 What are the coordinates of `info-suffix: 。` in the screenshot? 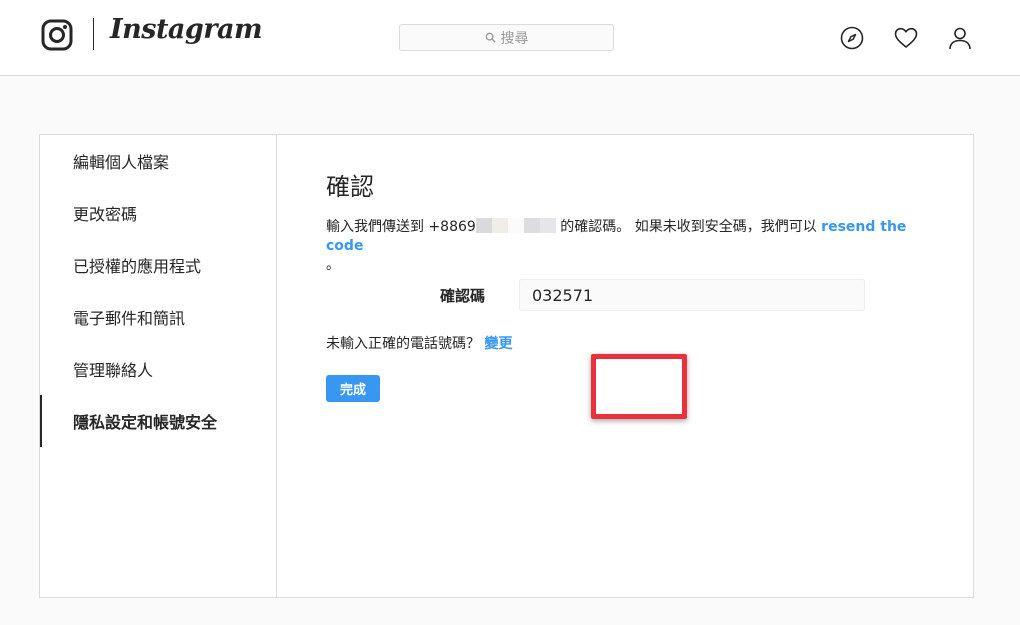 It's located at (333, 265).